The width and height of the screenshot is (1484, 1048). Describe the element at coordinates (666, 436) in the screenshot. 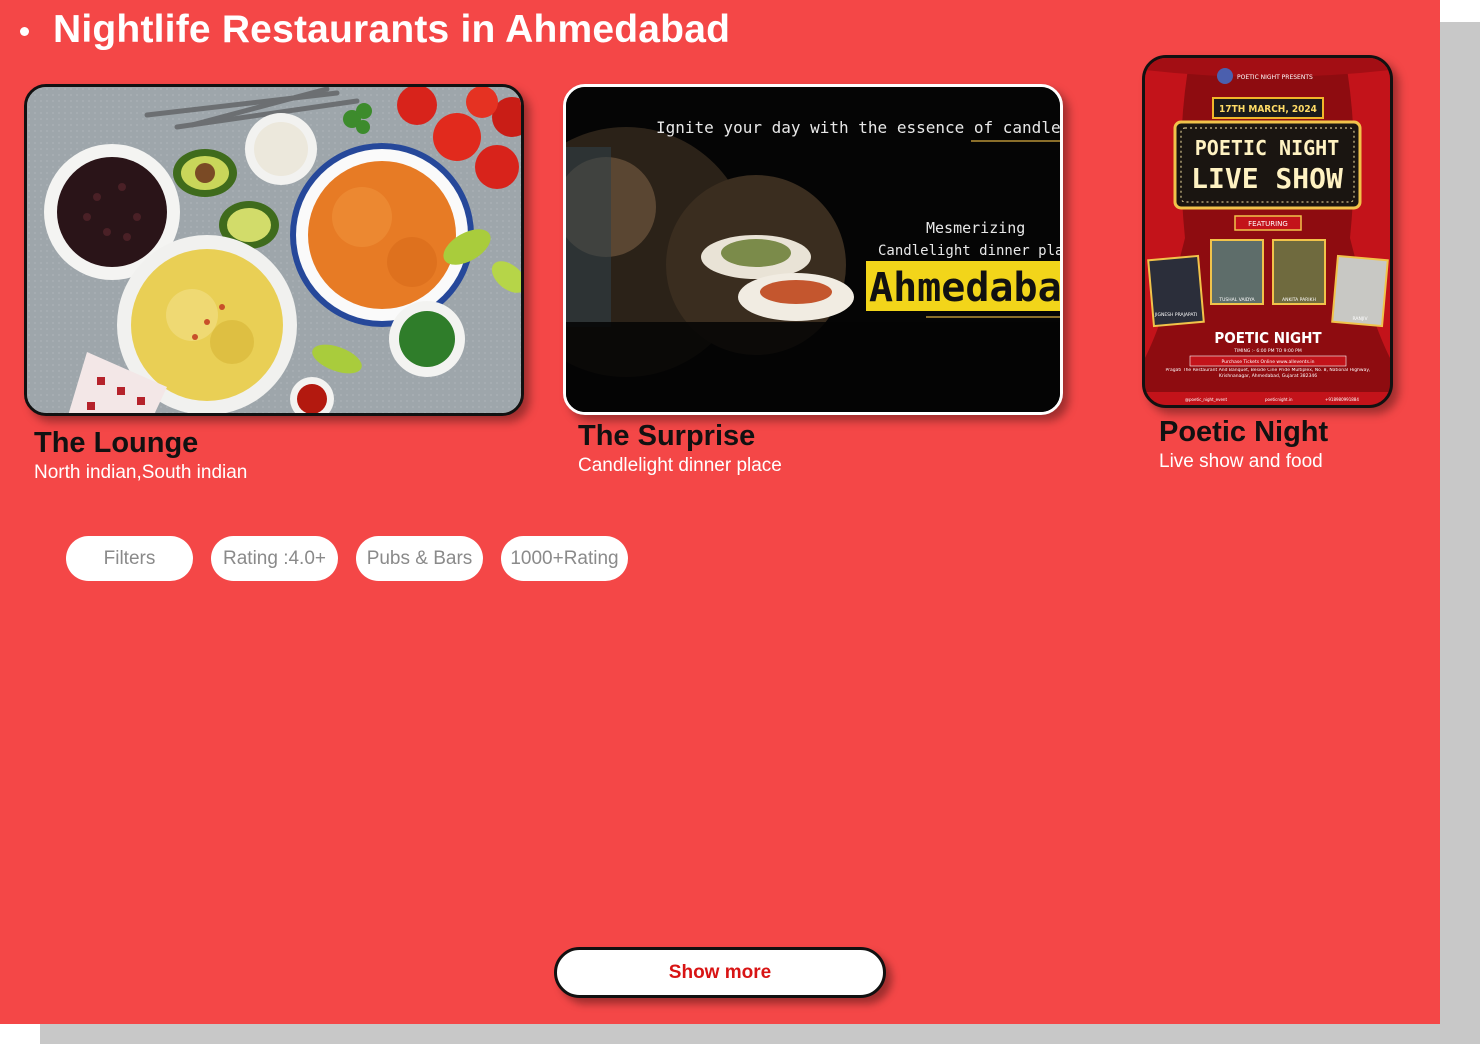

I see `card-title-surprise: The Surprise` at that location.